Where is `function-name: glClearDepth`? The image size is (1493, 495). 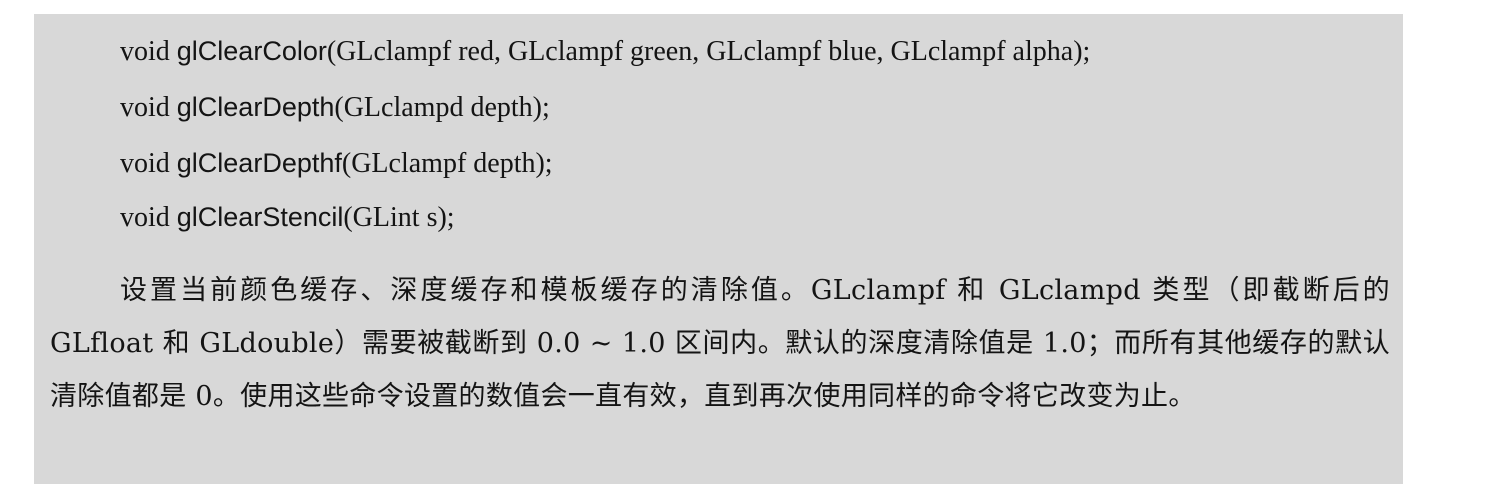
function-name: glClearDepth is located at coordinates (255, 107).